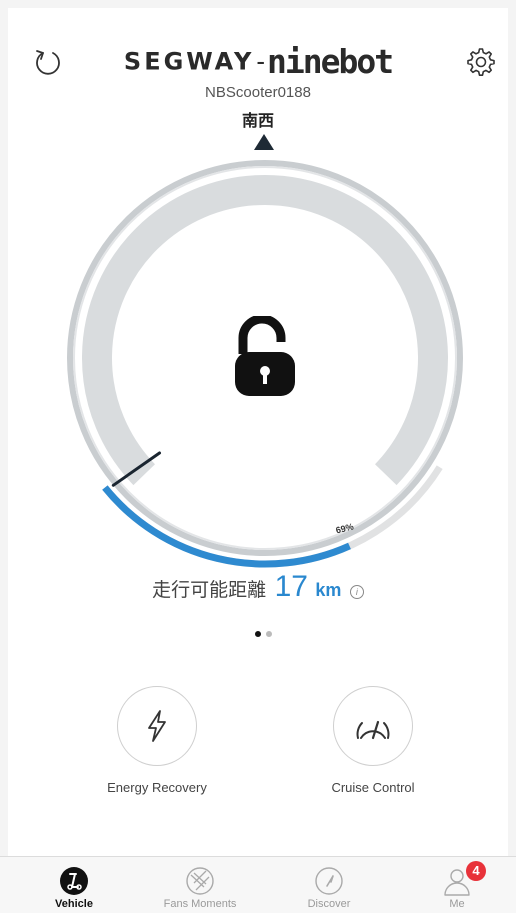  I want to click on cruise-control-button, so click(373, 726).